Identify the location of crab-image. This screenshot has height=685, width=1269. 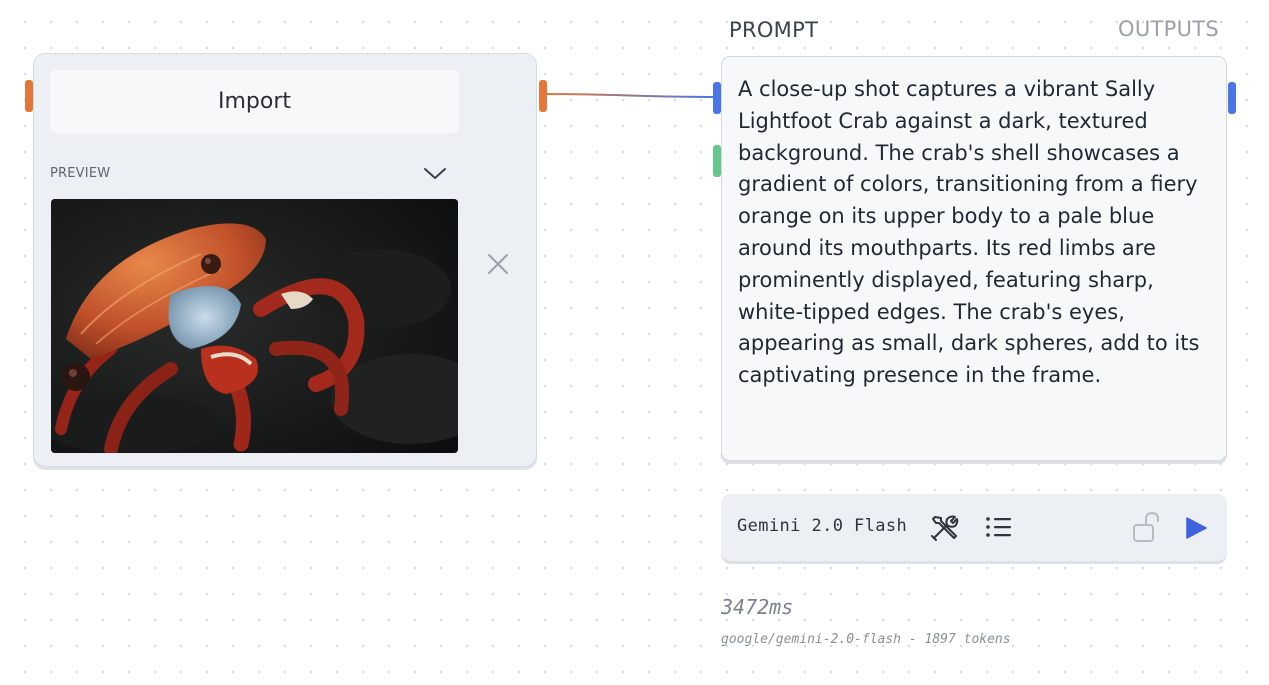
(254, 326).